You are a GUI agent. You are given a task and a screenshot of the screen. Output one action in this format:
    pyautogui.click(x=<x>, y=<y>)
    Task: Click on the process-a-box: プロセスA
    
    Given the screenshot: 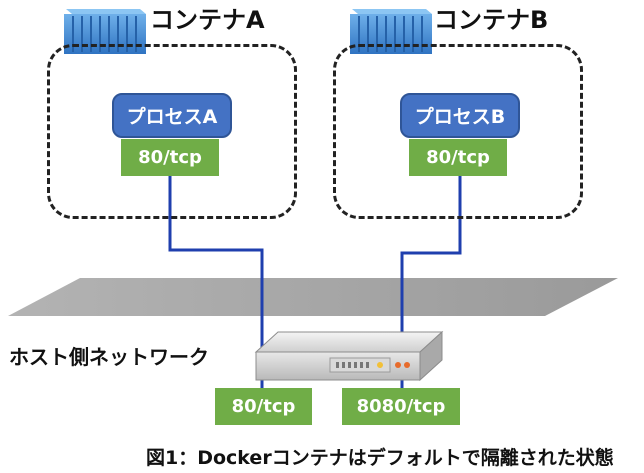 What is the action you would take?
    pyautogui.click(x=172, y=115)
    